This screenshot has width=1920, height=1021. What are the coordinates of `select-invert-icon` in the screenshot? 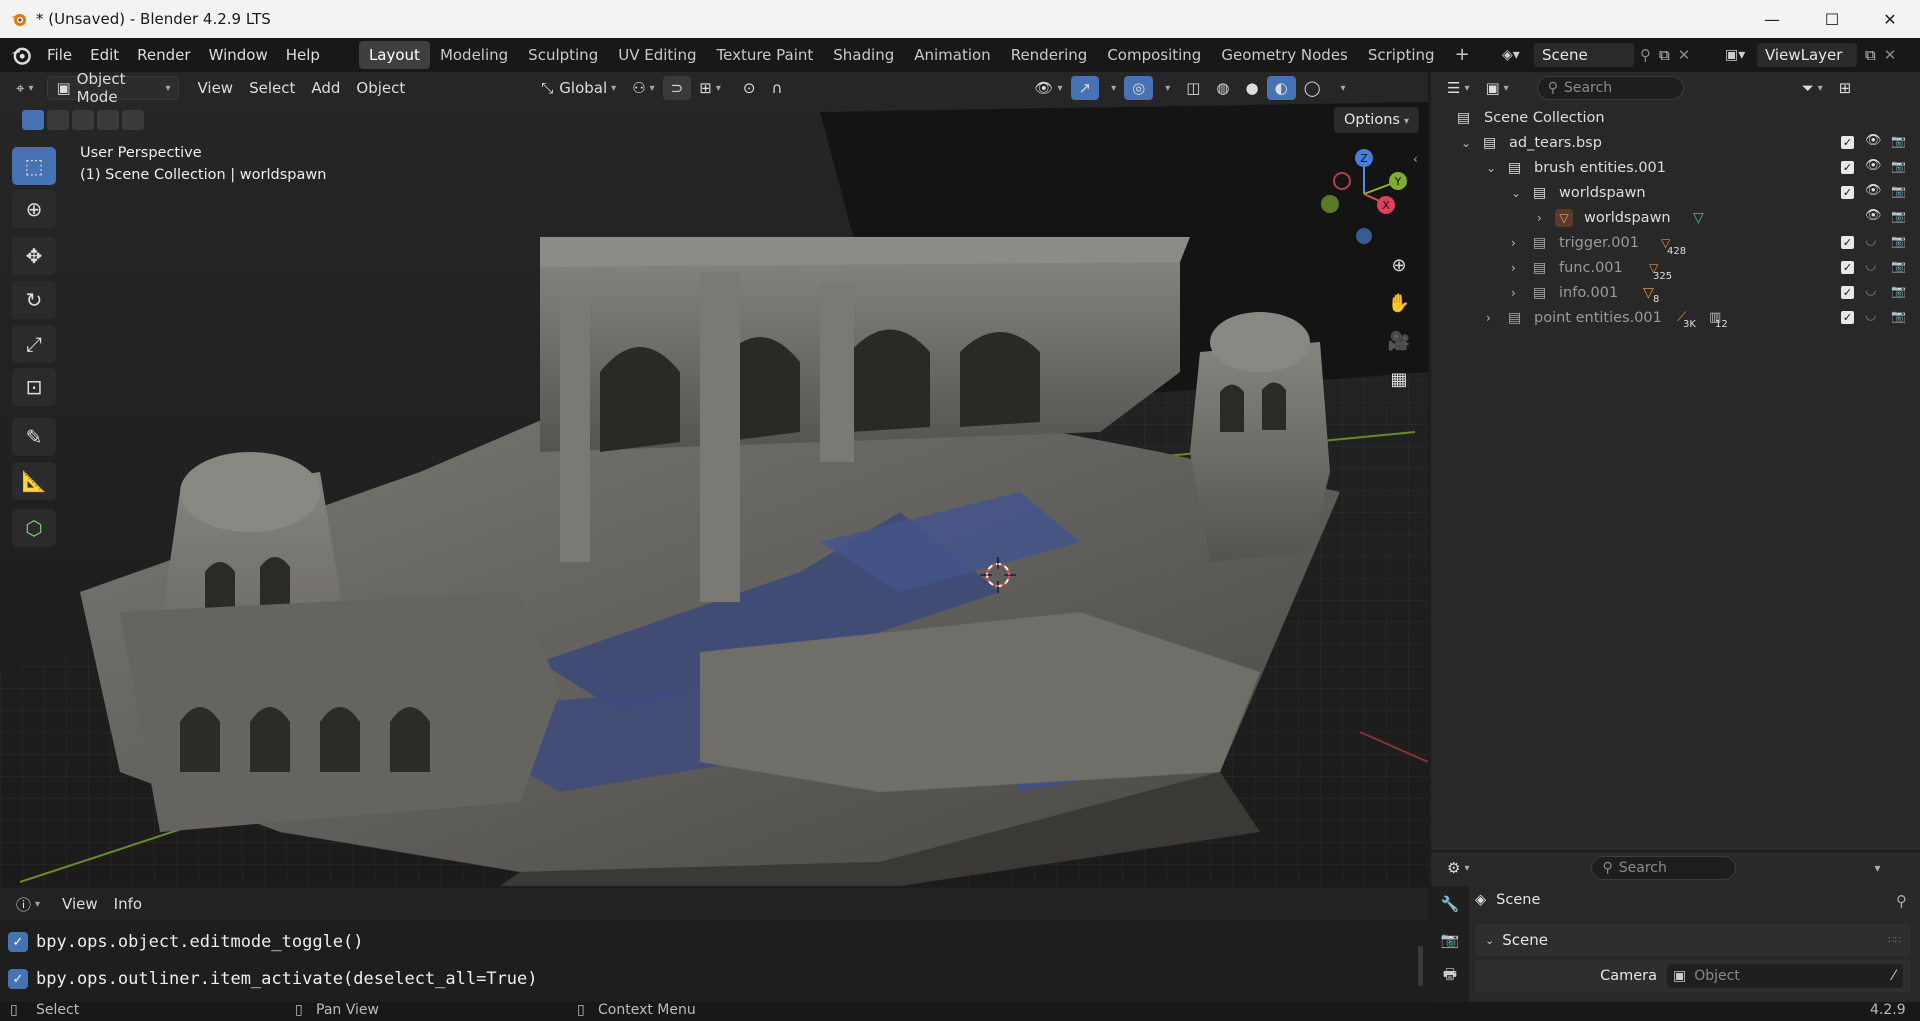 It's located at (108, 120).